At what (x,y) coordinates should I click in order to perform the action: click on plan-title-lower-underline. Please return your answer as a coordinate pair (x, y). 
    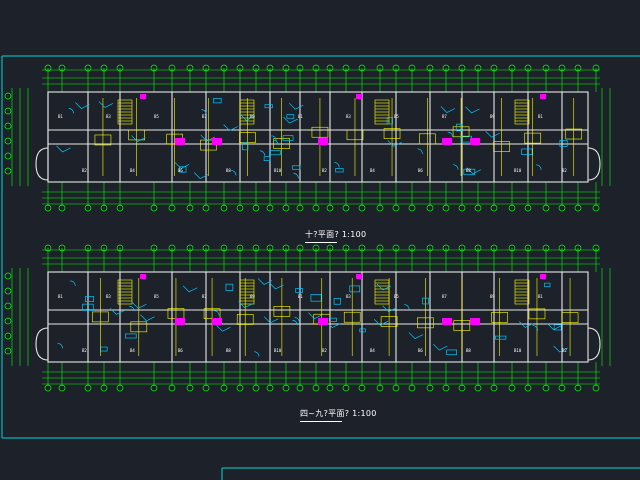
    Looking at the image, I should click on (321, 421).